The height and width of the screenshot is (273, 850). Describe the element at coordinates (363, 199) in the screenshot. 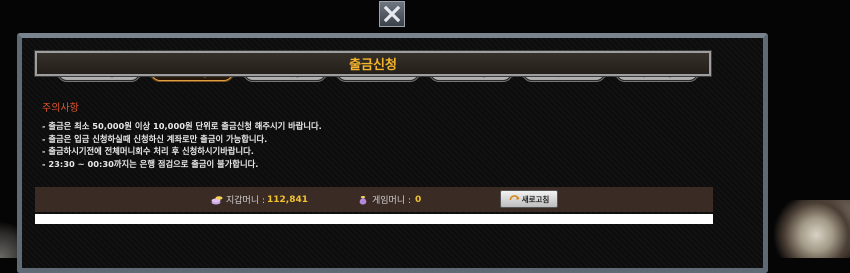

I see `coin-bag-icon` at that location.